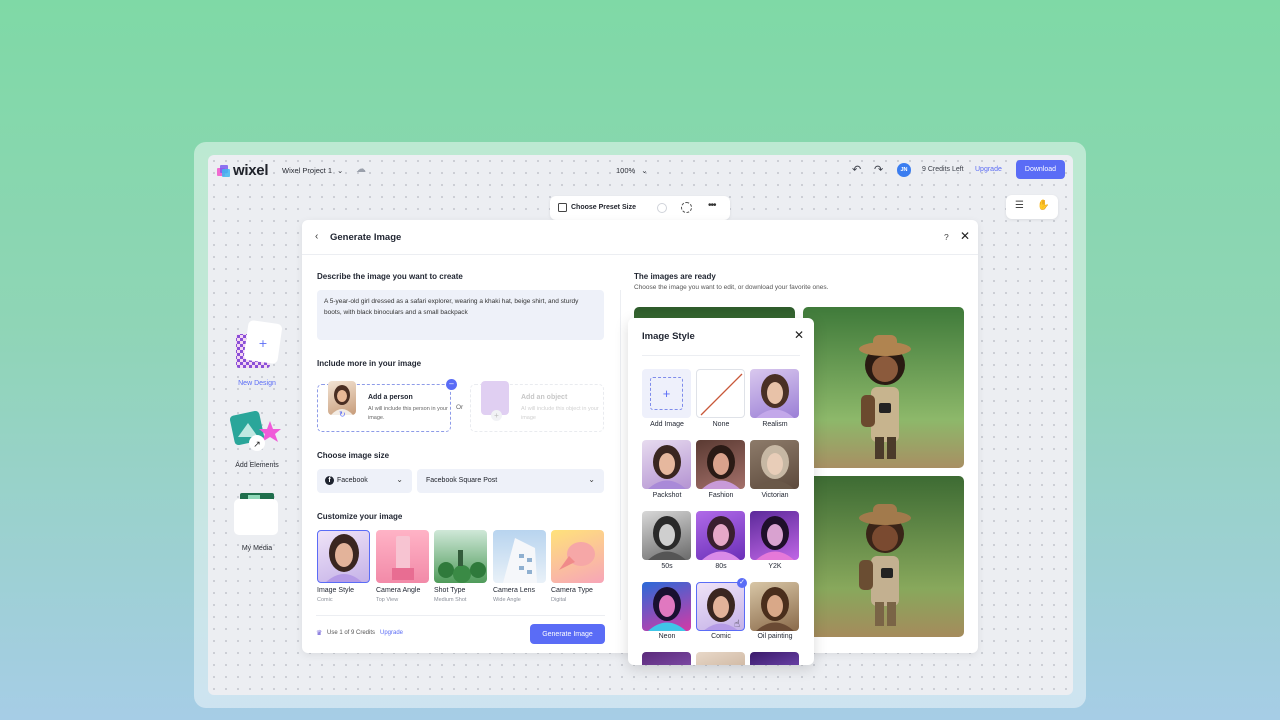  I want to click on style-80s, so click(720, 535).